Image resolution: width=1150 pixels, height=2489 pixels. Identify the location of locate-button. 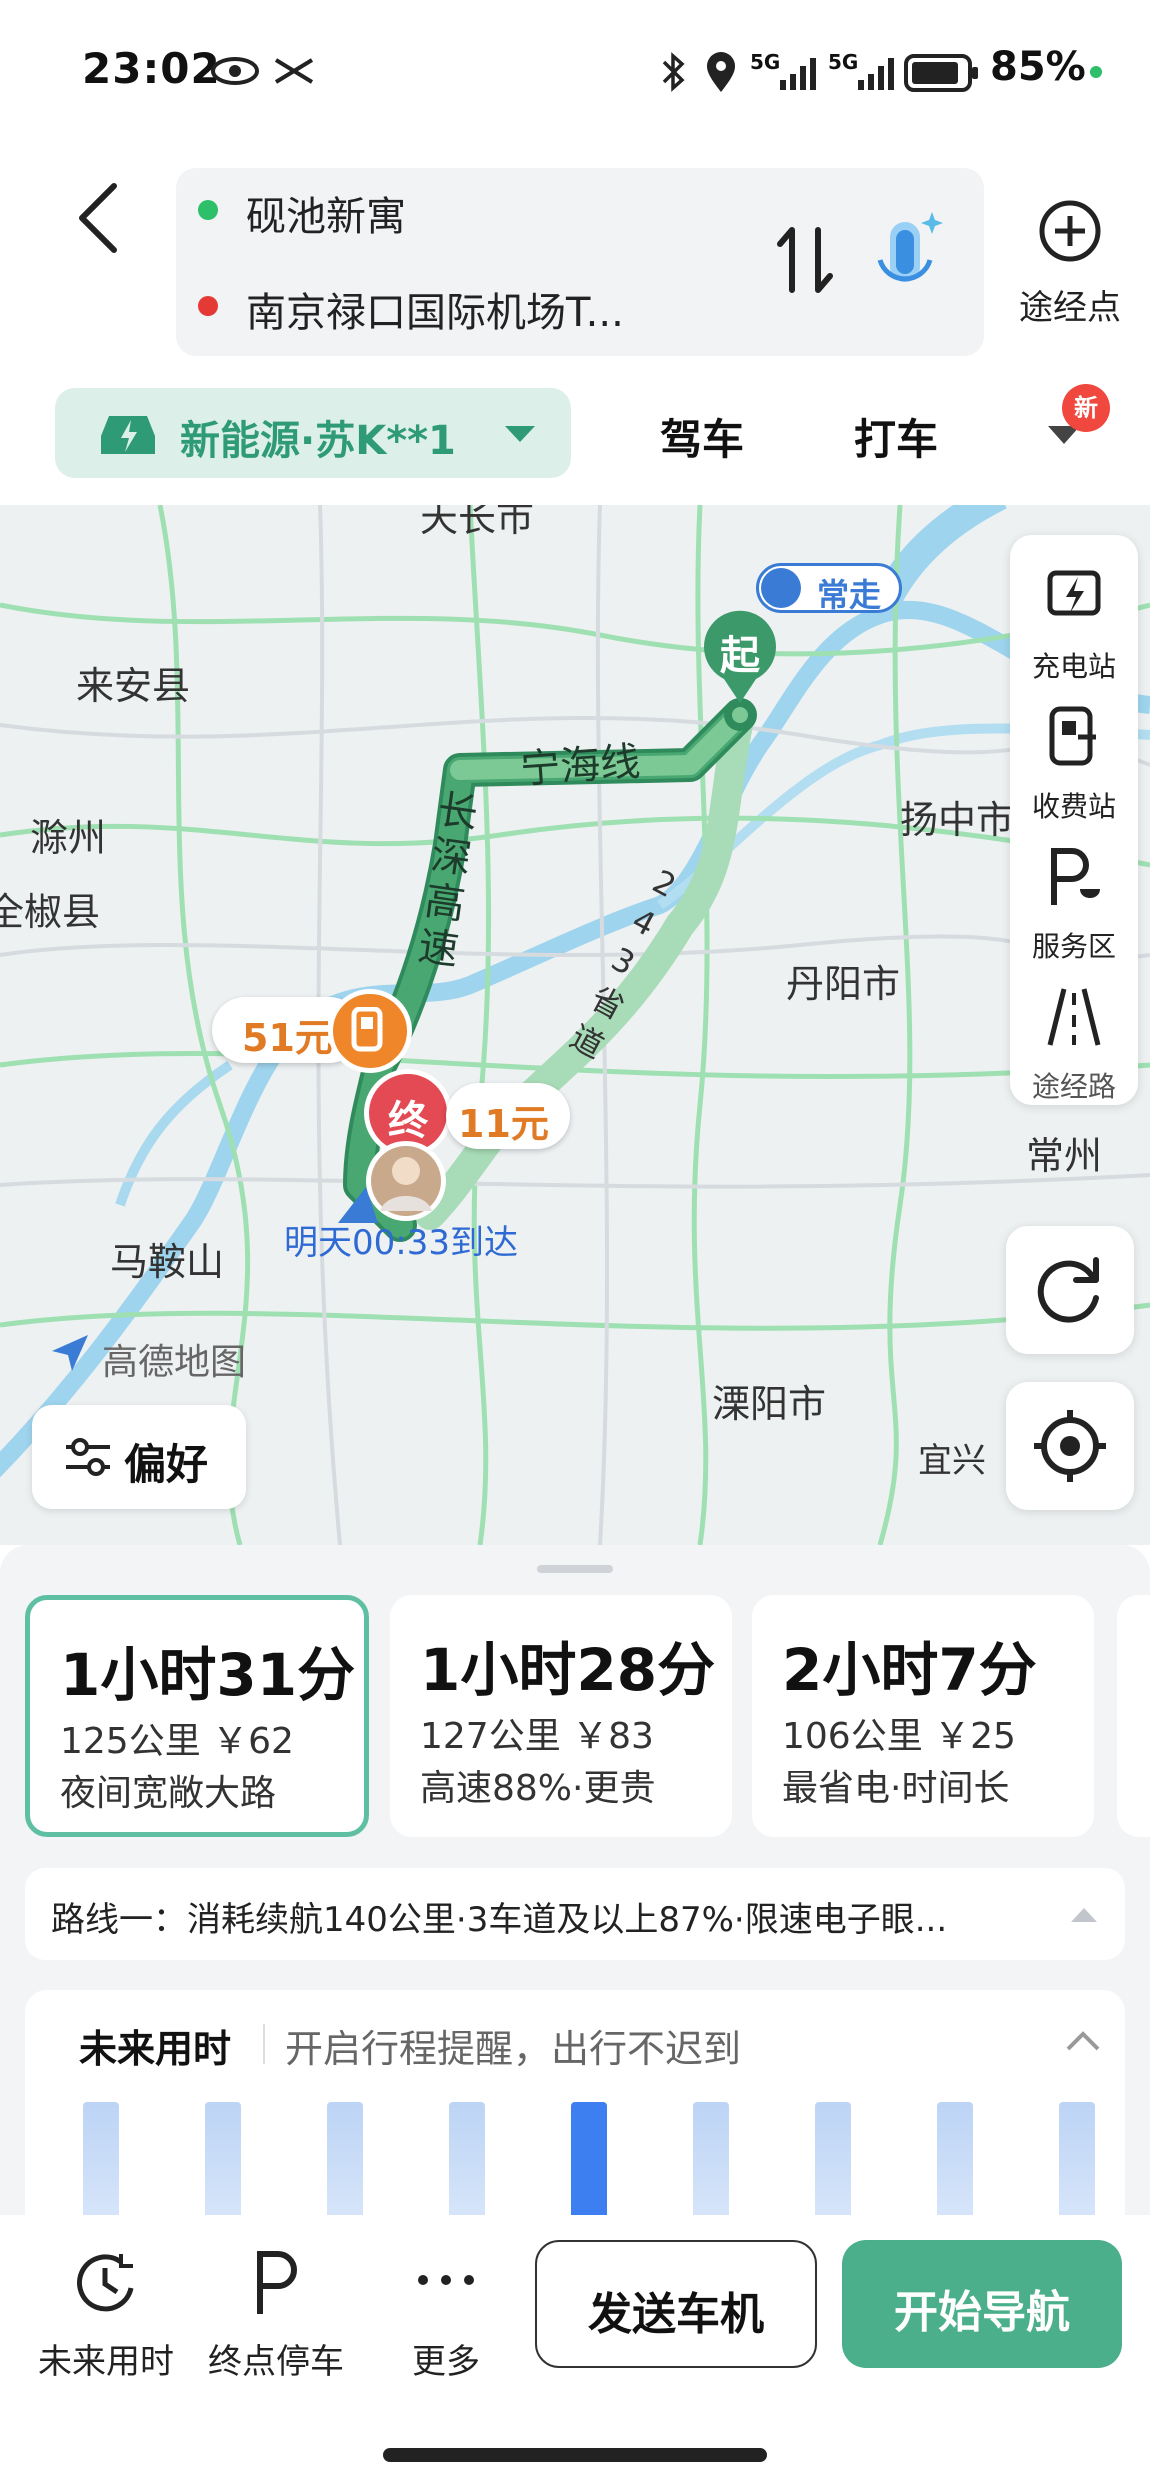
(1070, 1446).